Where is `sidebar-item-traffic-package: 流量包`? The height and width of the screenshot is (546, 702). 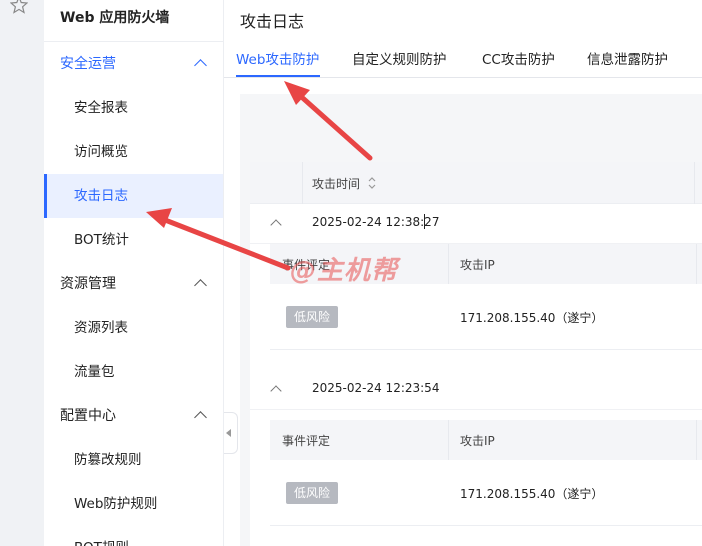
sidebar-item-traffic-package: 流量包 is located at coordinates (133, 372).